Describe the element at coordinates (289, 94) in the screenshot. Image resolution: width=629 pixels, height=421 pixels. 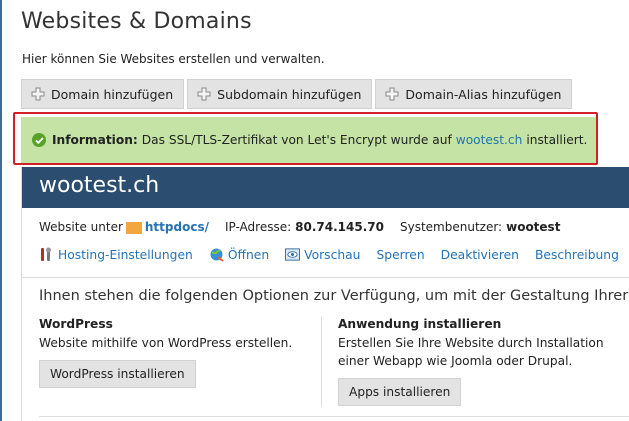
I see `add-subdomain-label: Subdomain hinzufügen` at that location.